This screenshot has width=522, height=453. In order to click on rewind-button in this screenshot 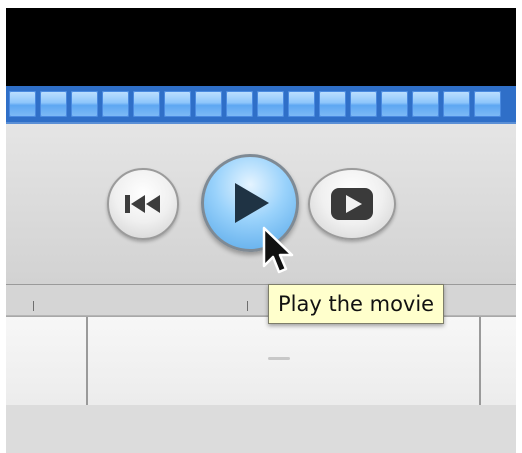, I will do `click(143, 204)`.